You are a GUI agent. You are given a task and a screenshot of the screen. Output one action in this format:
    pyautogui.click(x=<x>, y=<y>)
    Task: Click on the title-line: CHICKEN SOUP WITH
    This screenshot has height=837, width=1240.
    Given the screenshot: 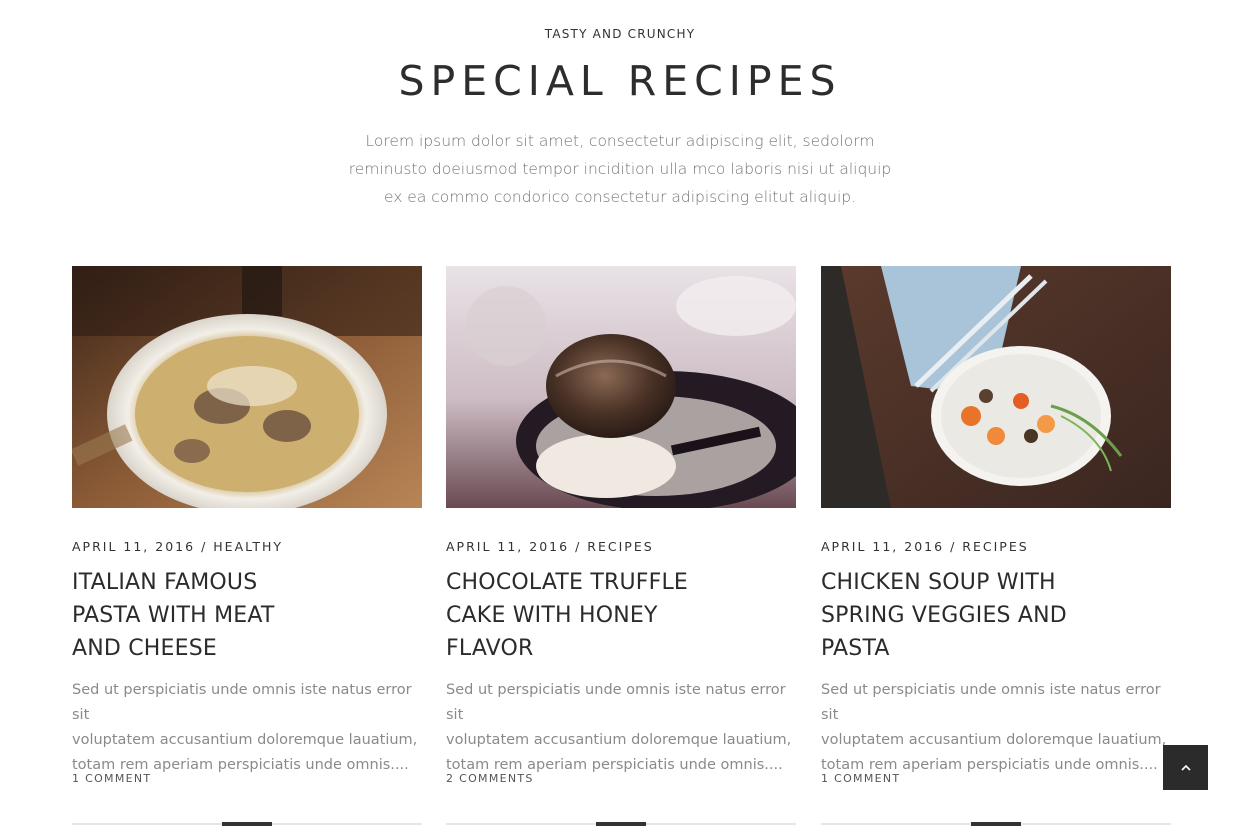 What is the action you would take?
    pyautogui.click(x=938, y=582)
    